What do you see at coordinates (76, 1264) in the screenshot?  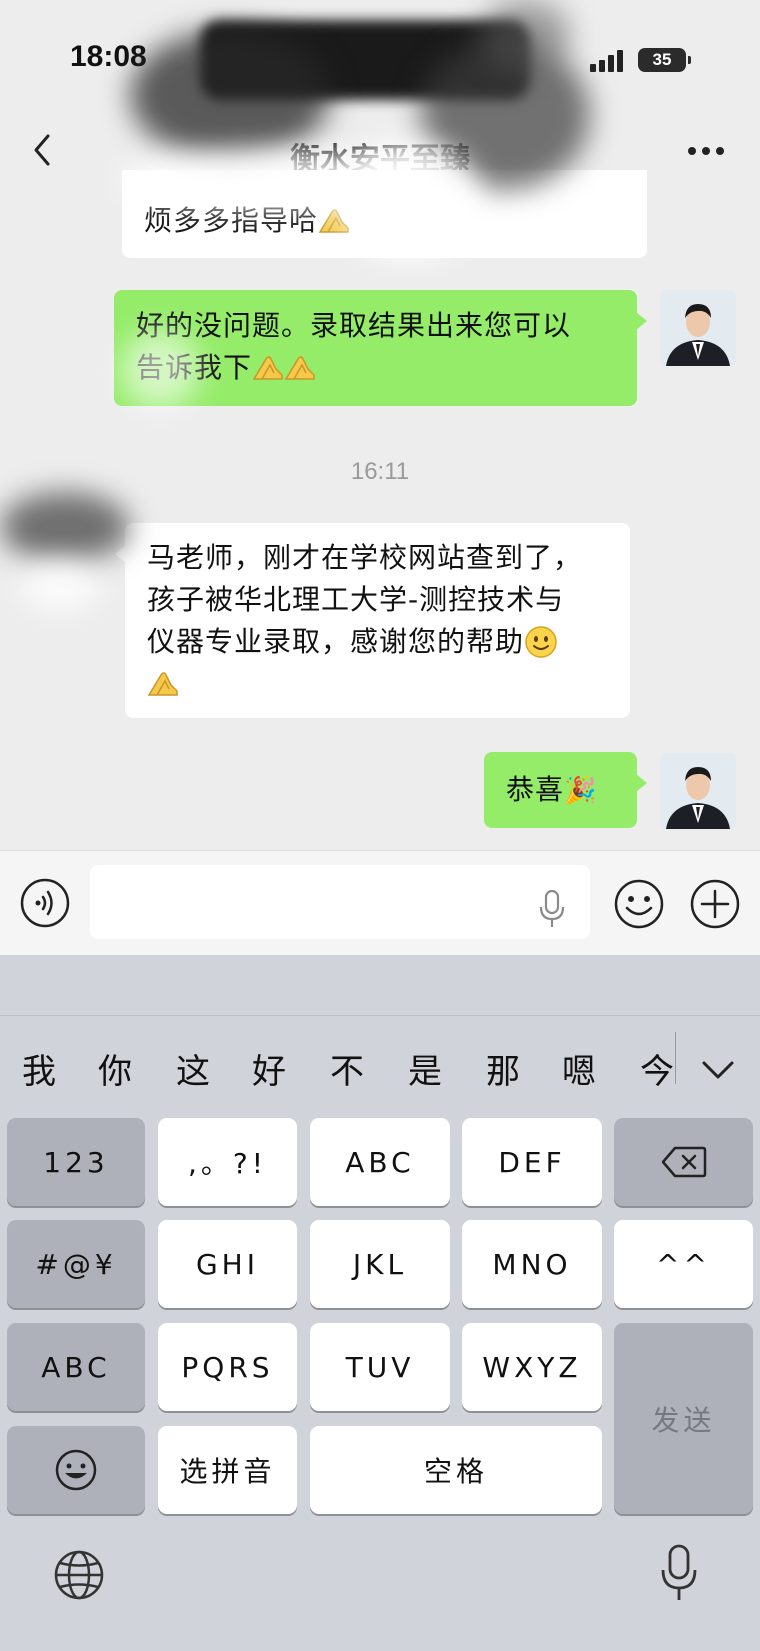 I see `key-symbols: #@¥` at bounding box center [76, 1264].